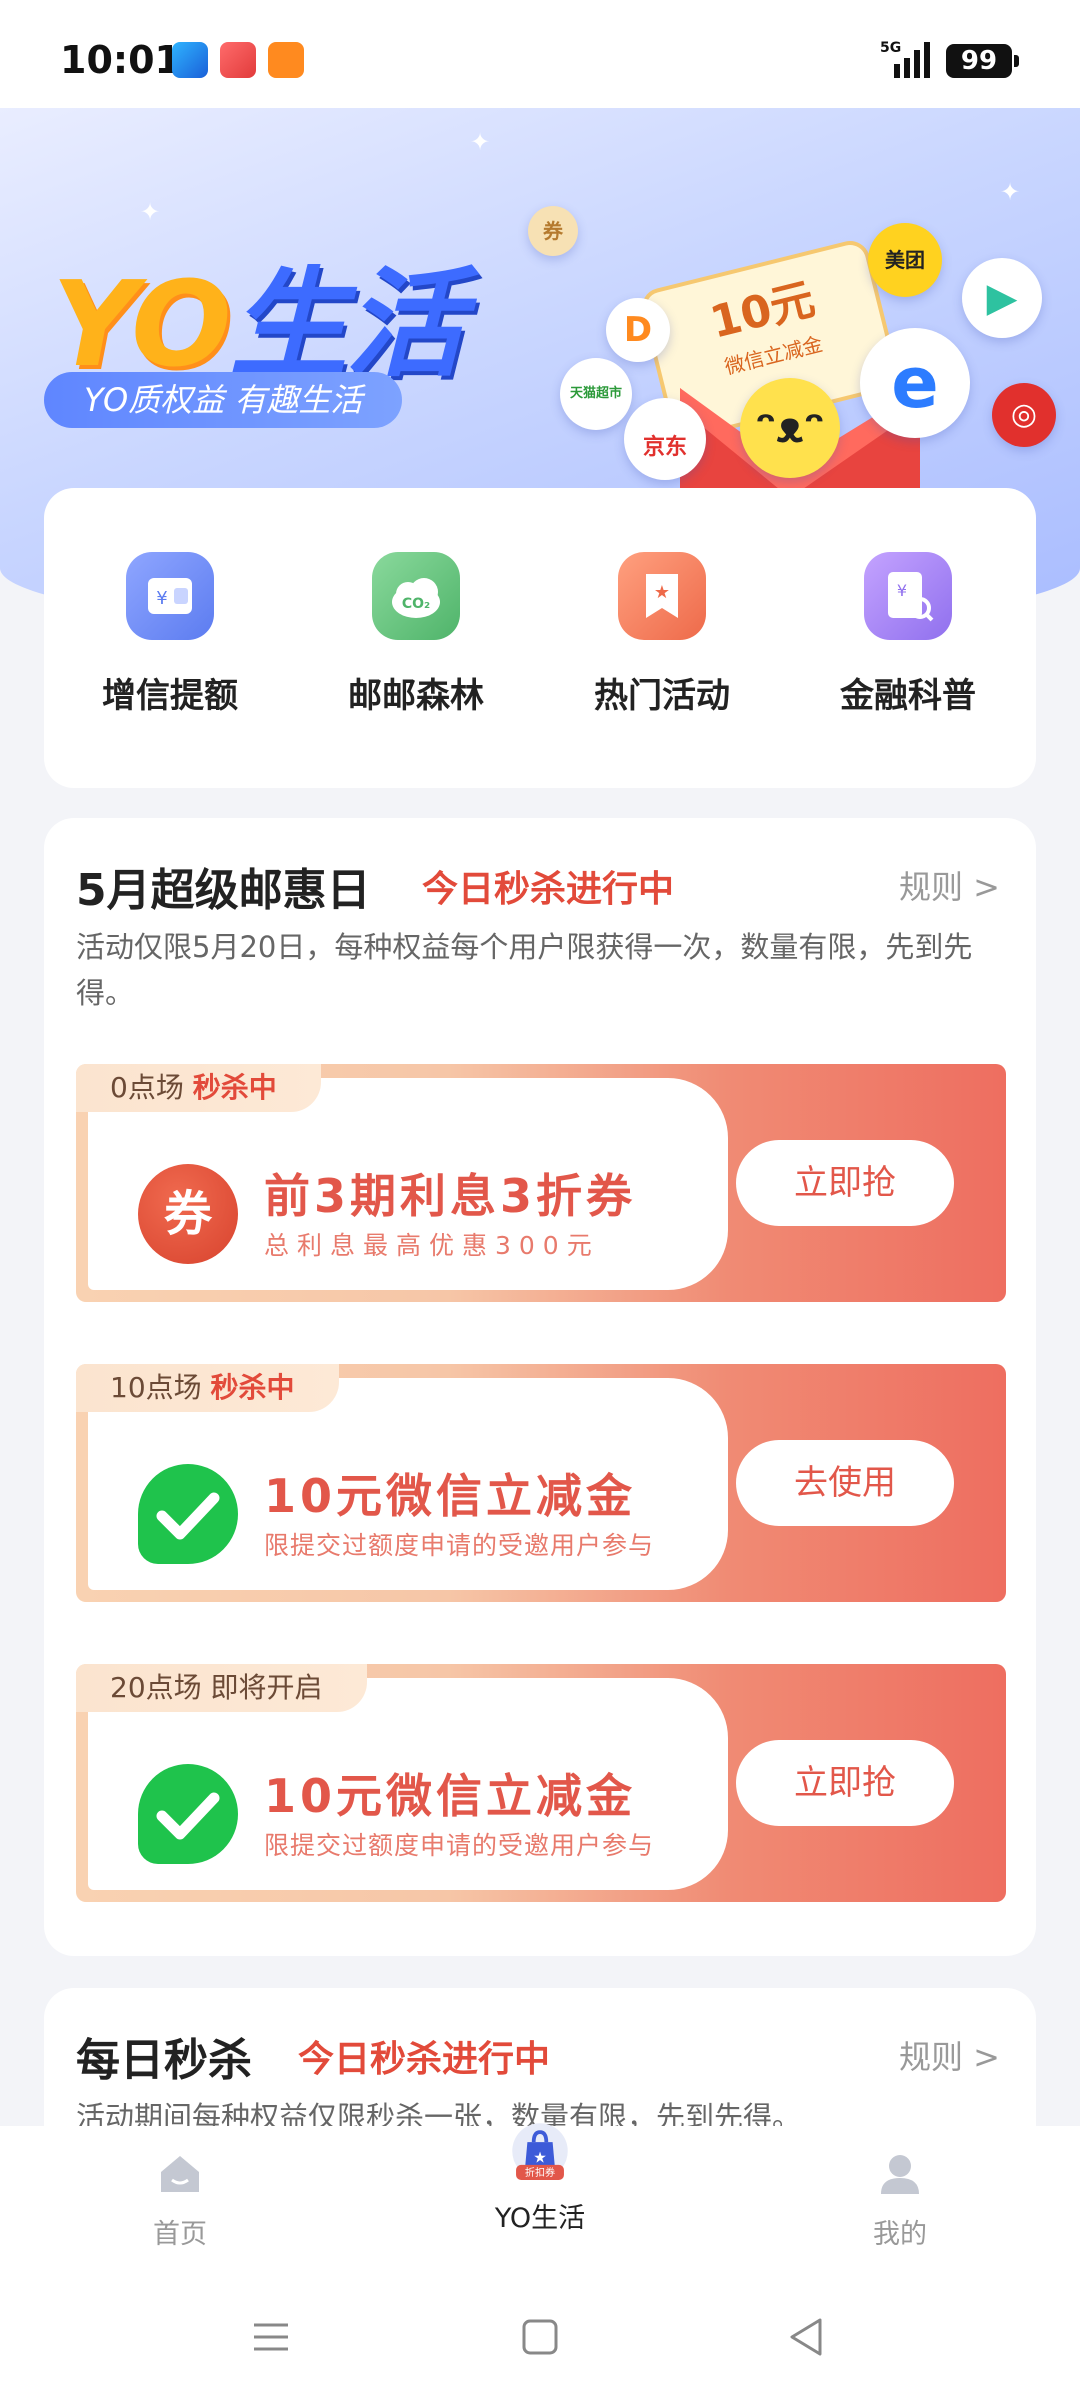 This screenshot has height=2400, width=1080. What do you see at coordinates (548, 889) in the screenshot?
I see `promo-status-tag: 今日秒杀进行中` at bounding box center [548, 889].